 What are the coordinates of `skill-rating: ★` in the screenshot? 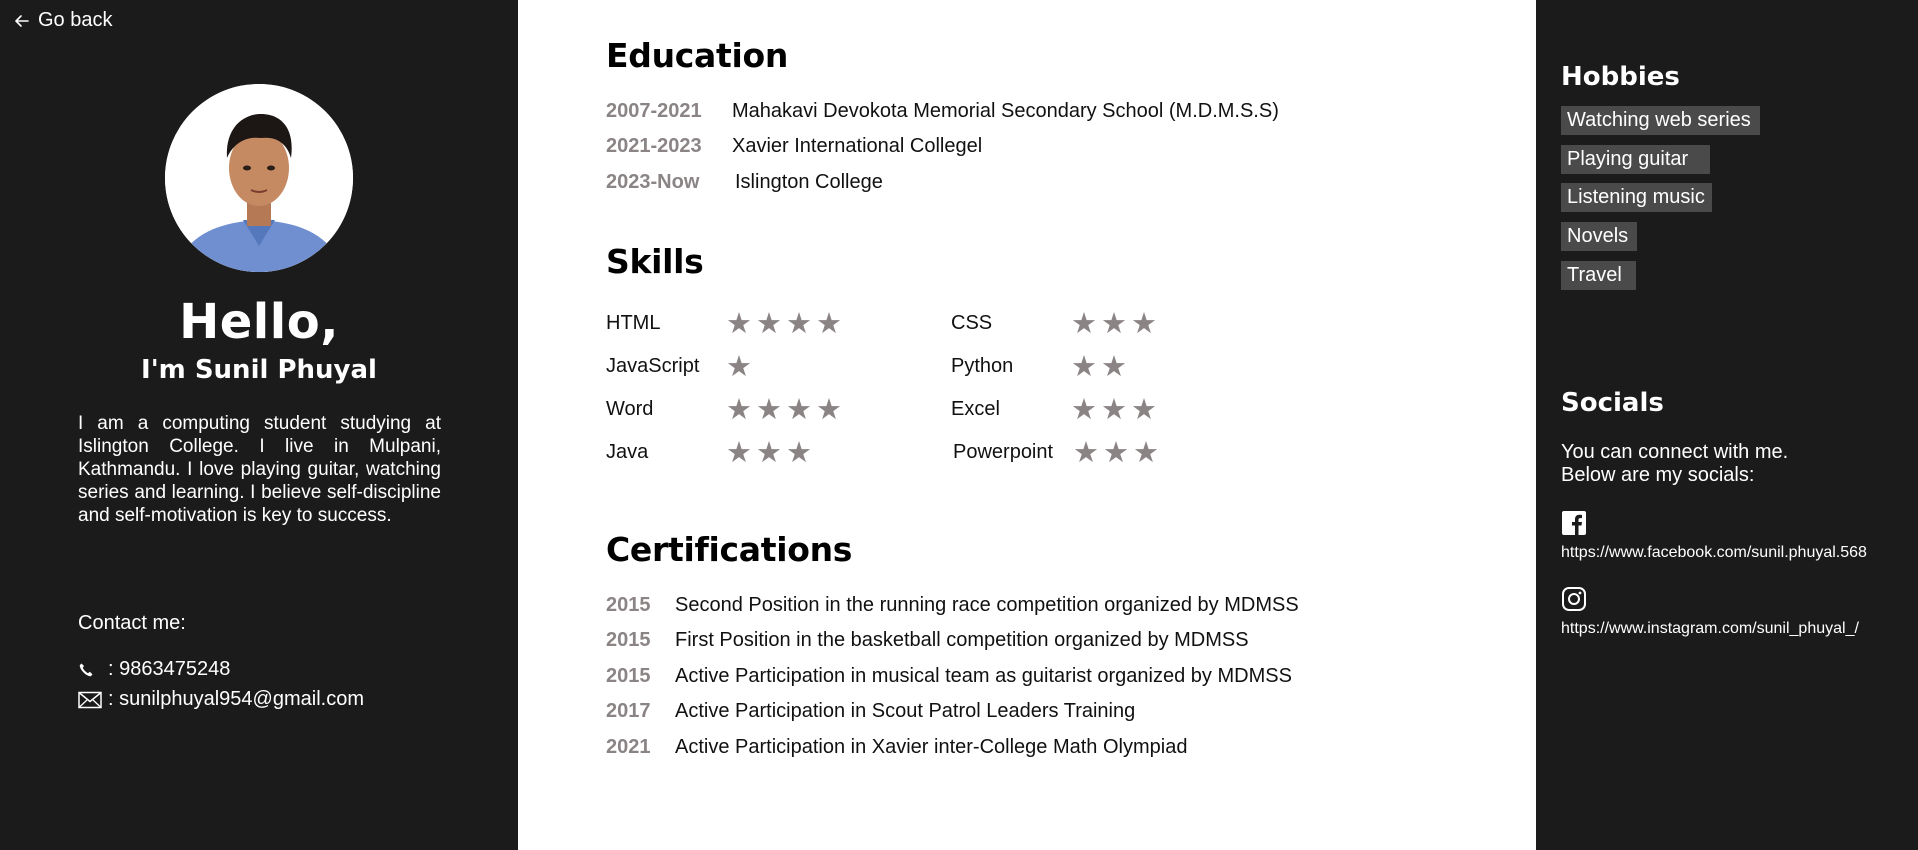 It's located at (739, 366).